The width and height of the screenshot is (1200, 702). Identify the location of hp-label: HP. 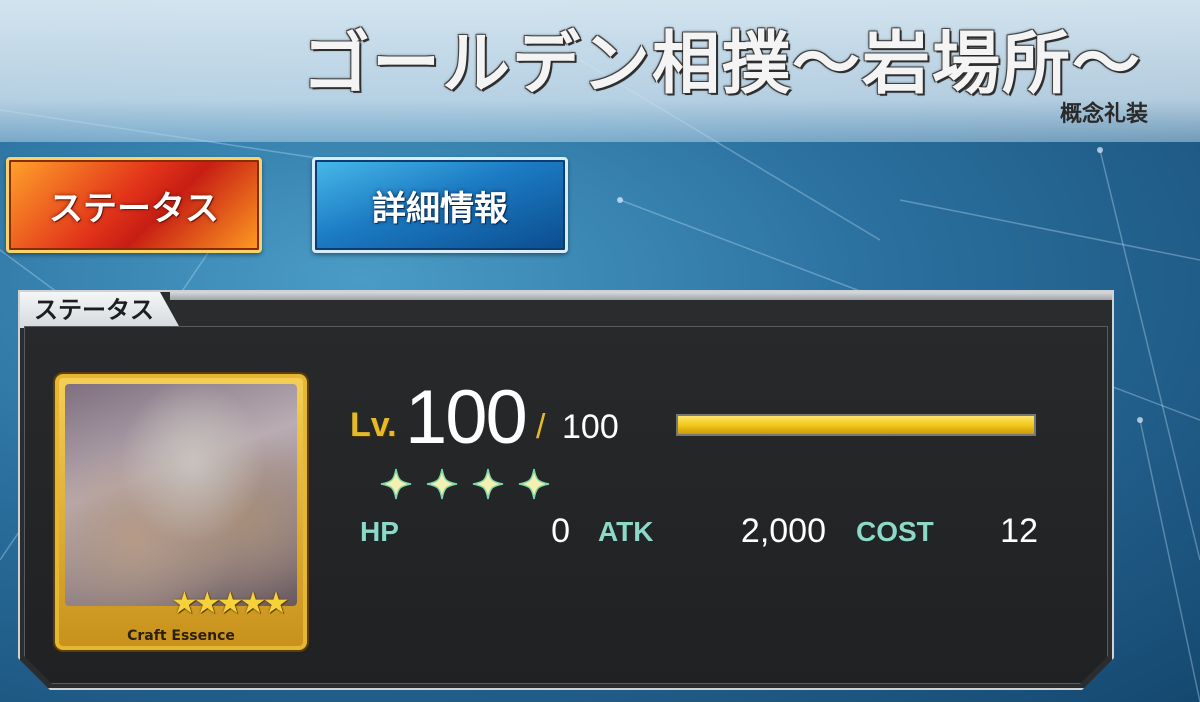
(379, 531).